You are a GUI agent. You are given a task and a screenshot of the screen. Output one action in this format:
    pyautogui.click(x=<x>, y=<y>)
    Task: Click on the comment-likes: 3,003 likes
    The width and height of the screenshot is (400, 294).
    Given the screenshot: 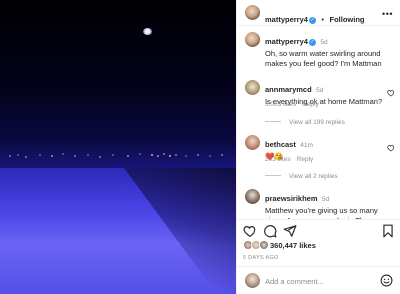 What is the action you would take?
    pyautogui.click(x=280, y=104)
    